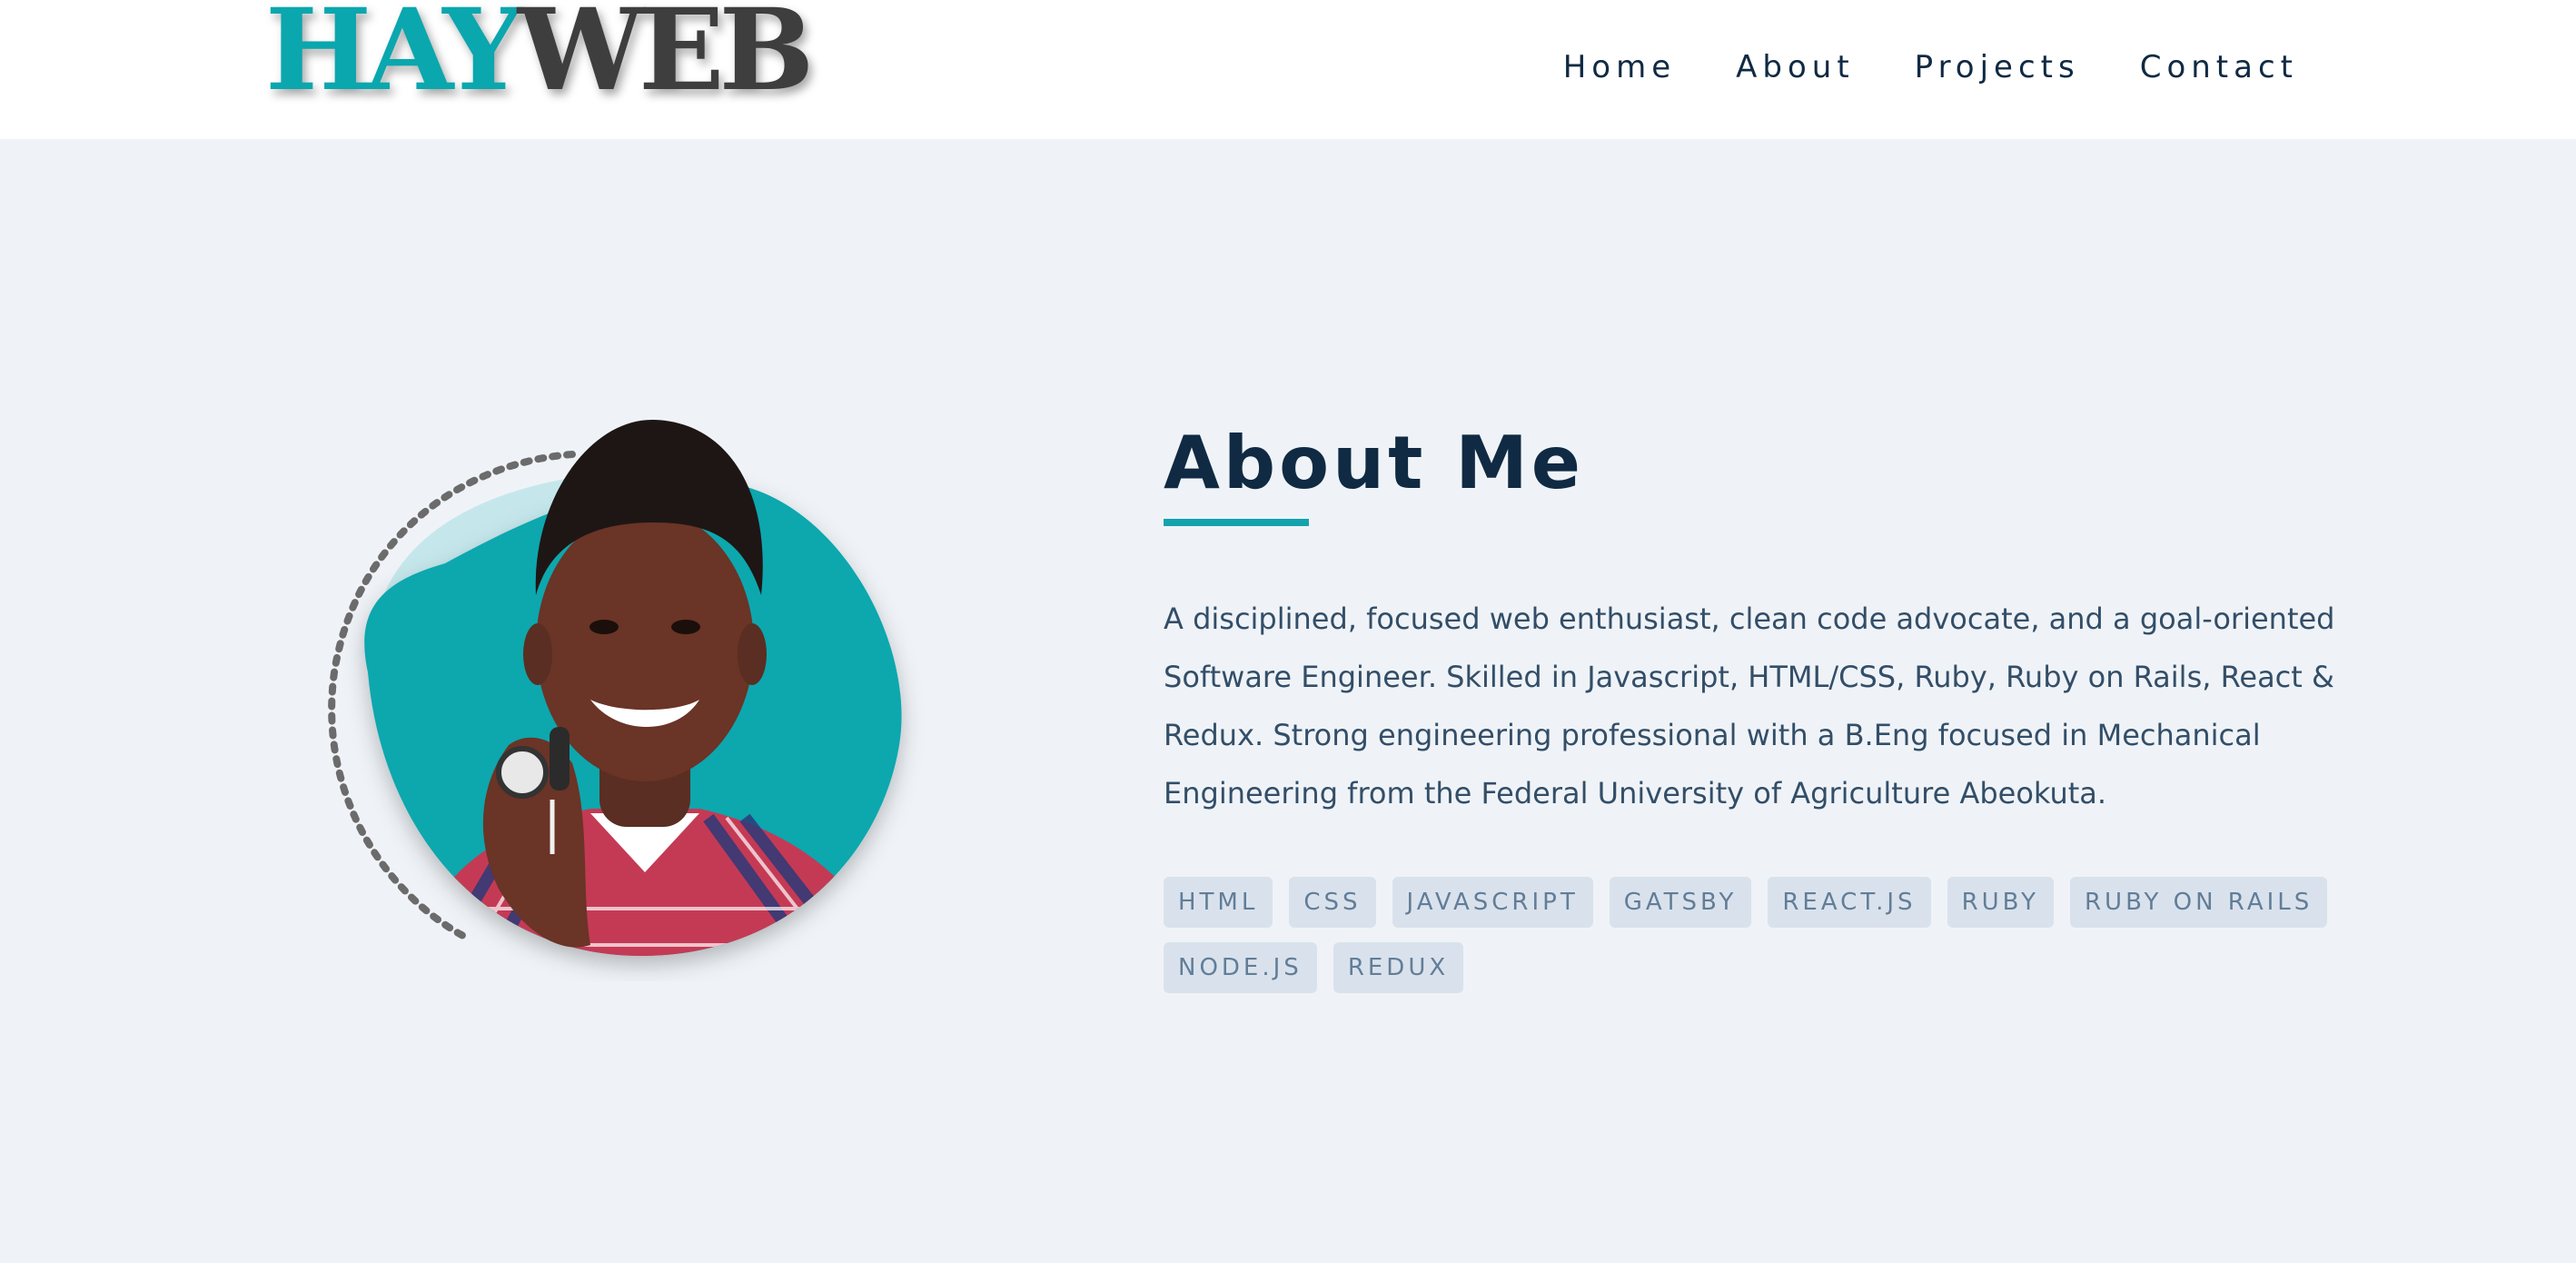  I want to click on main-nav: Home About Projects Contact, so click(1930, 67).